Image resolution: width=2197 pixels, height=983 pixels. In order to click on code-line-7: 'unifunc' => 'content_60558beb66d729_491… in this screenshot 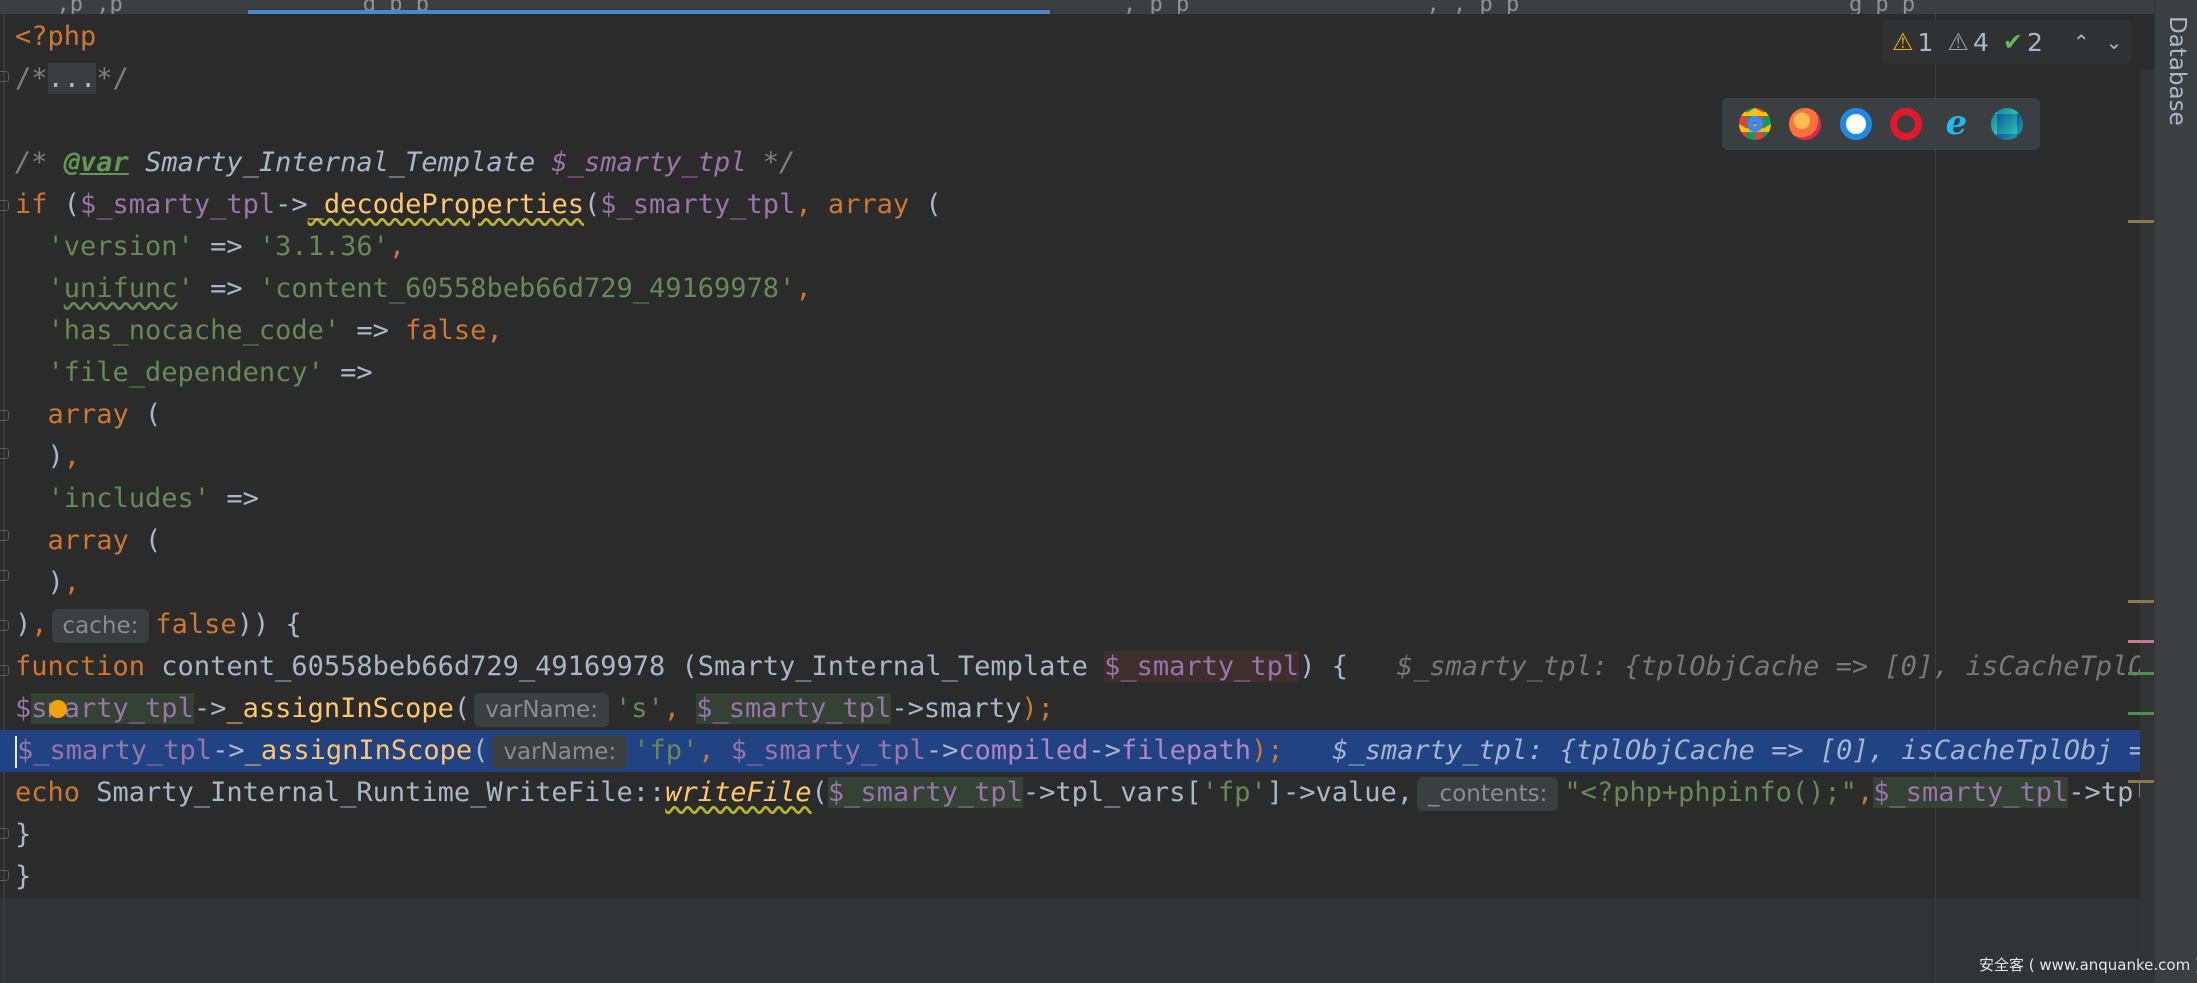, I will do `click(413, 289)`.